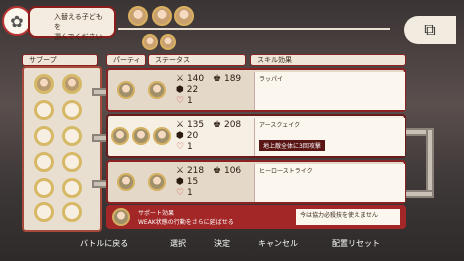  I want to click on party-row-3: ⚔ 218 ♚ 106 ⬢ 15 ♡ 1 ヒーローストライク, so click(256, 182).